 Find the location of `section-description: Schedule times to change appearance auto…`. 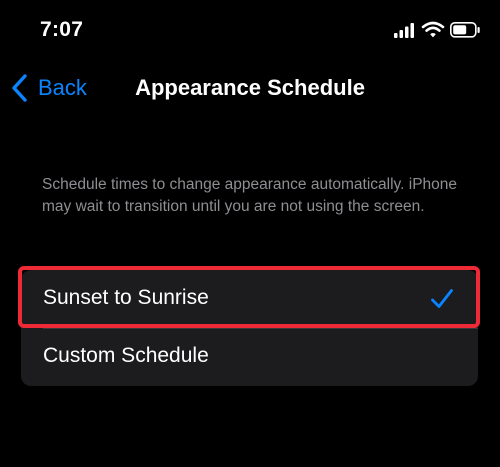

section-description: Schedule times to change appearance auto… is located at coordinates (250, 195).